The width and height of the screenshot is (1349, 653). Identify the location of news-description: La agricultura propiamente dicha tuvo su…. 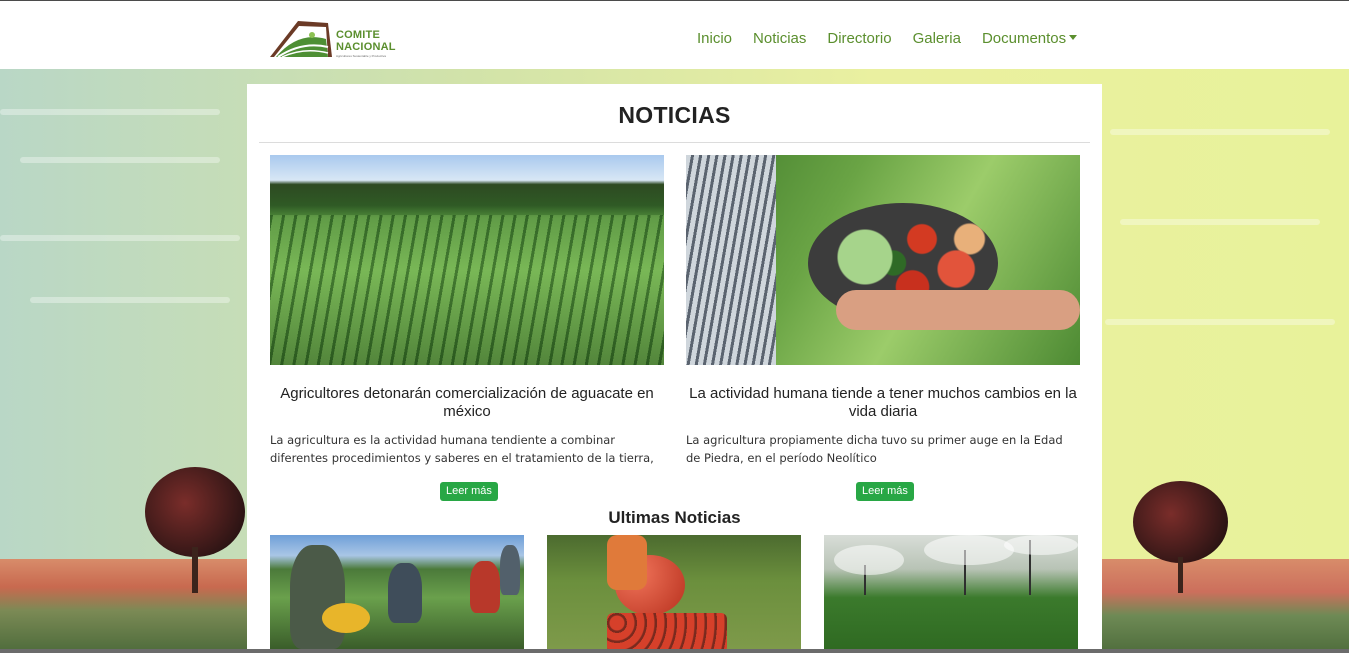
(874, 449).